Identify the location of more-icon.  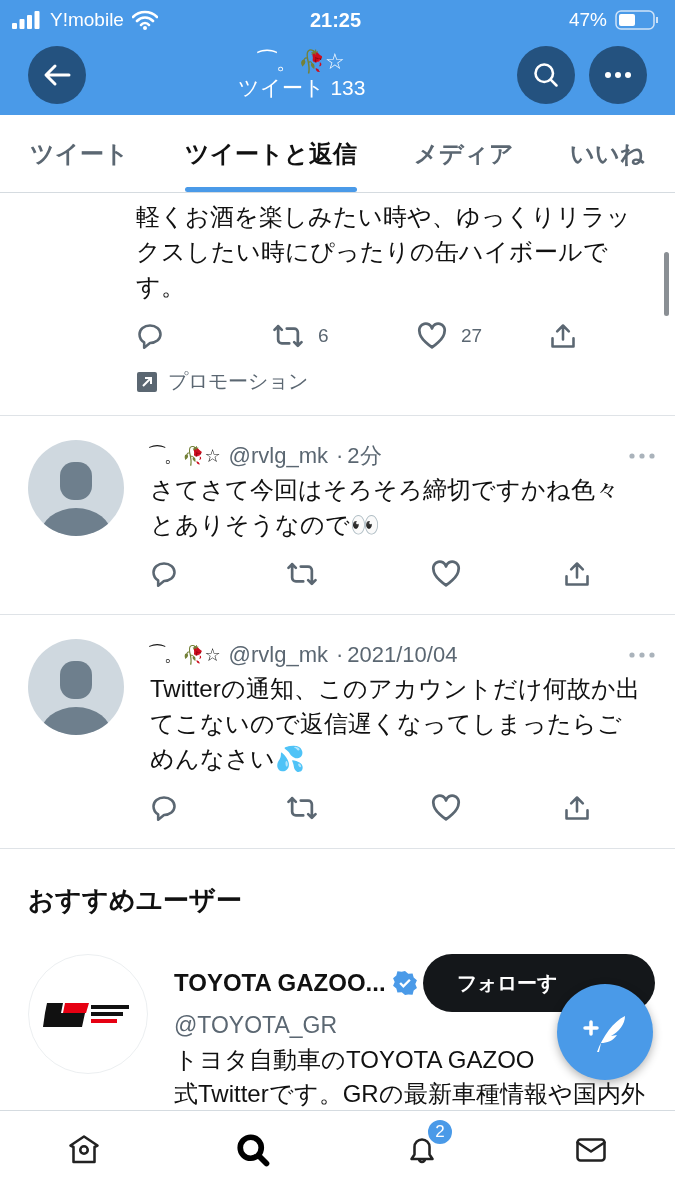
(618, 74).